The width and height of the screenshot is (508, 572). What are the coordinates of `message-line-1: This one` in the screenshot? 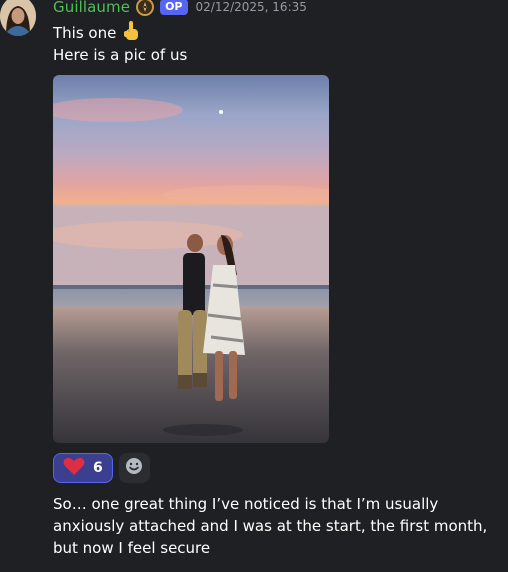 It's located at (97, 33).